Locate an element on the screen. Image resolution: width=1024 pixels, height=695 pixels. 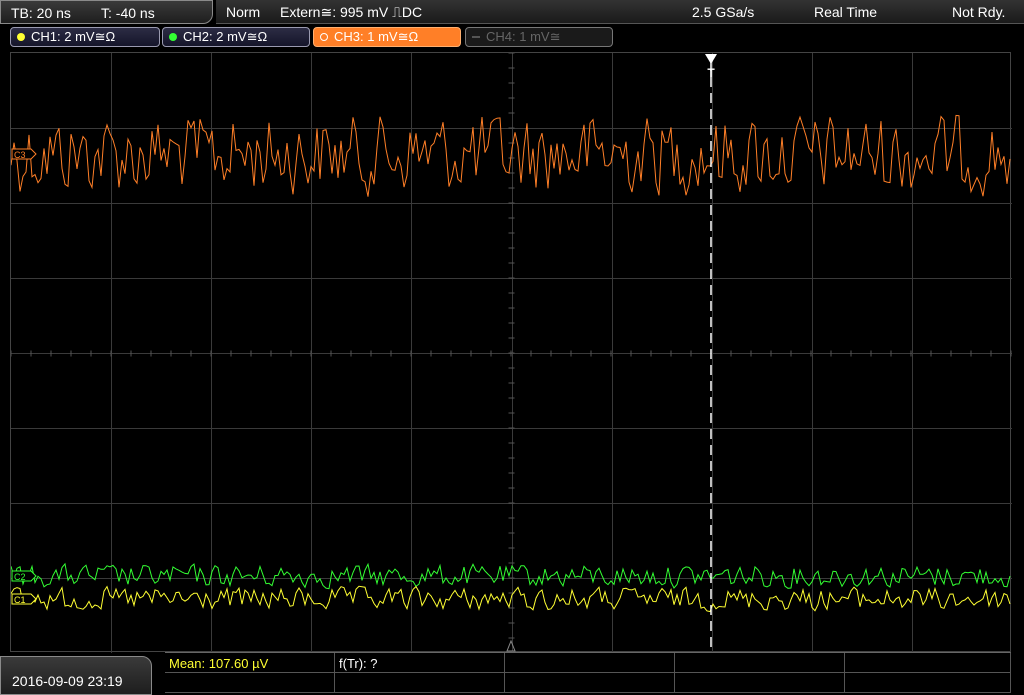
tab-ch3: CH3: 1 mV≅Ω is located at coordinates (387, 37).